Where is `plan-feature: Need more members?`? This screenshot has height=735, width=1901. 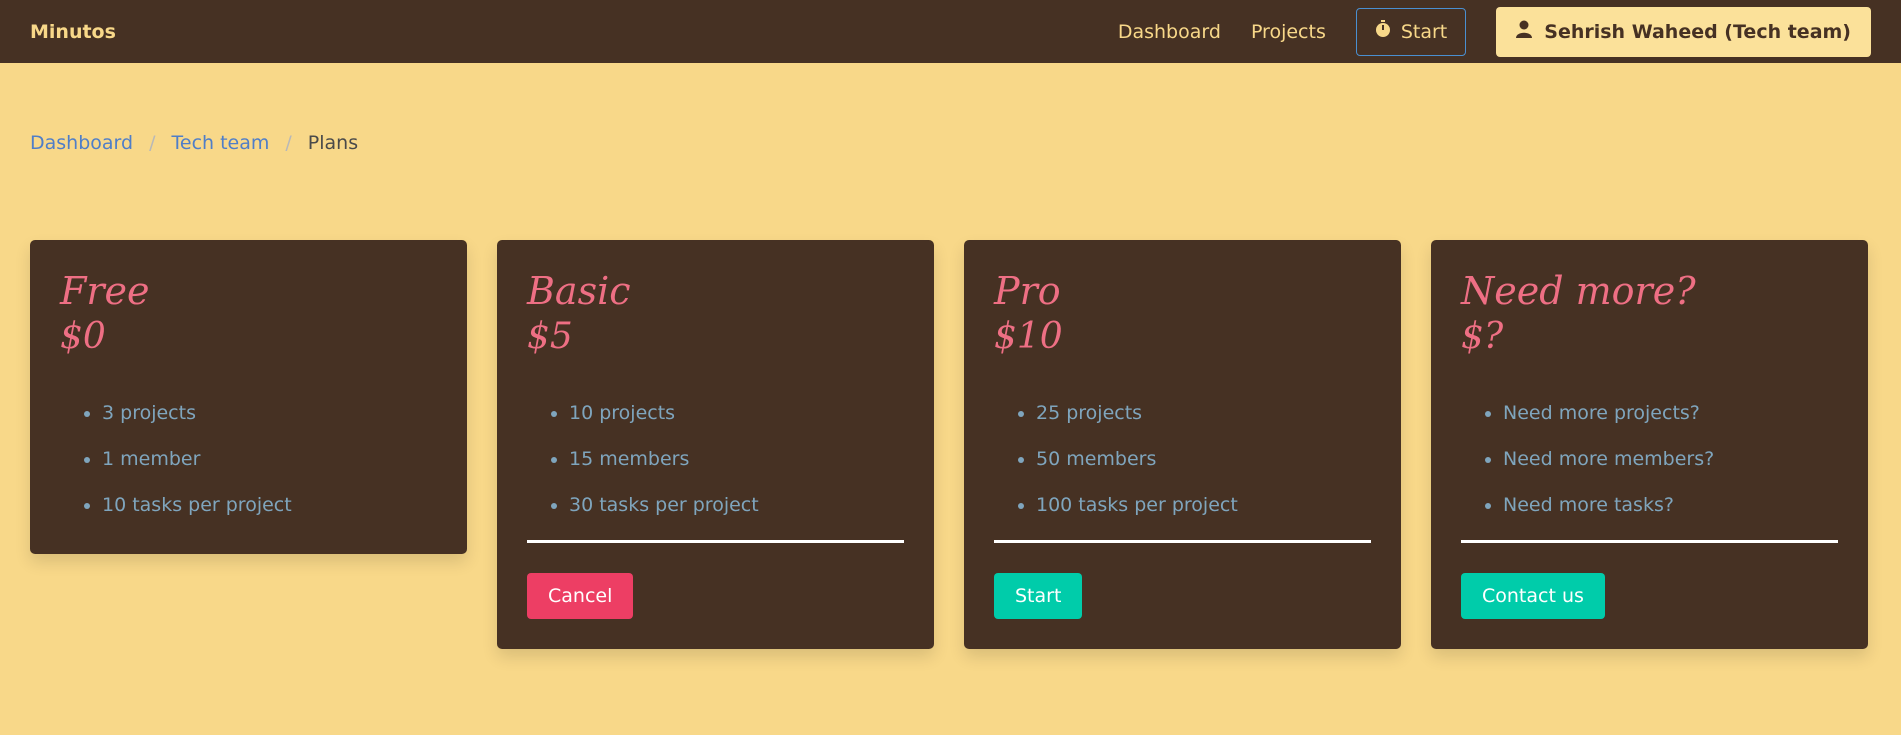
plan-feature: Need more members? is located at coordinates (1670, 459).